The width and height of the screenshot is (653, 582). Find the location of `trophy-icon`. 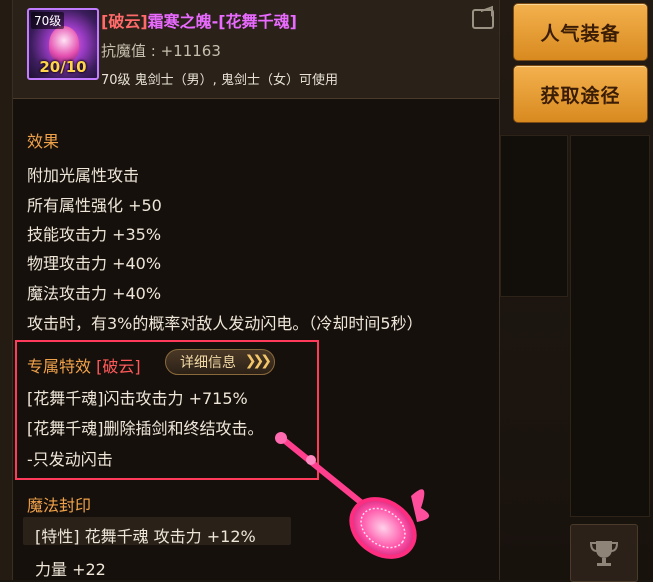

trophy-icon is located at coordinates (604, 553).